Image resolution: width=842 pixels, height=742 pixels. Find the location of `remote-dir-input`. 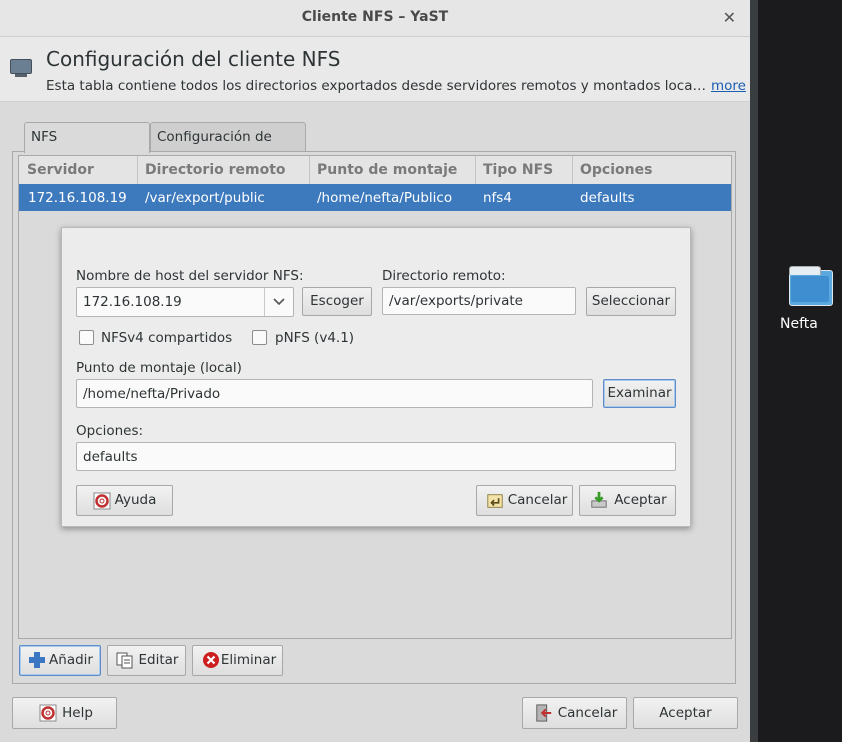

remote-dir-input is located at coordinates (479, 301).